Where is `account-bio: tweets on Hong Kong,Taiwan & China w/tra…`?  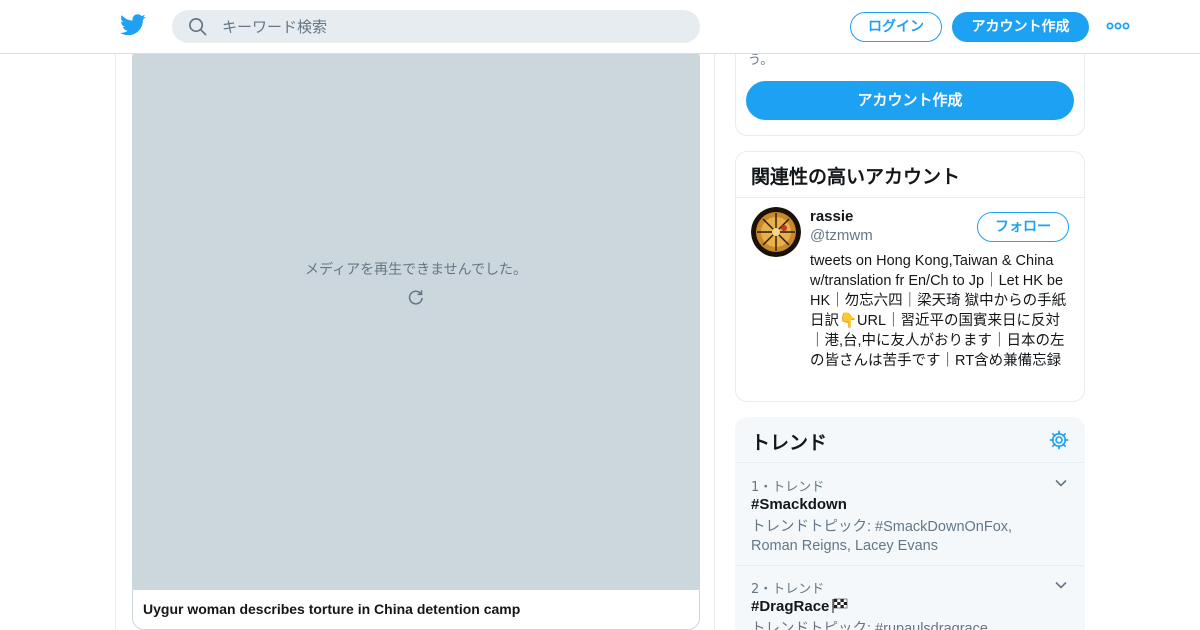 account-bio: tweets on Hong Kong,Taiwan & China w/tra… is located at coordinates (938, 311).